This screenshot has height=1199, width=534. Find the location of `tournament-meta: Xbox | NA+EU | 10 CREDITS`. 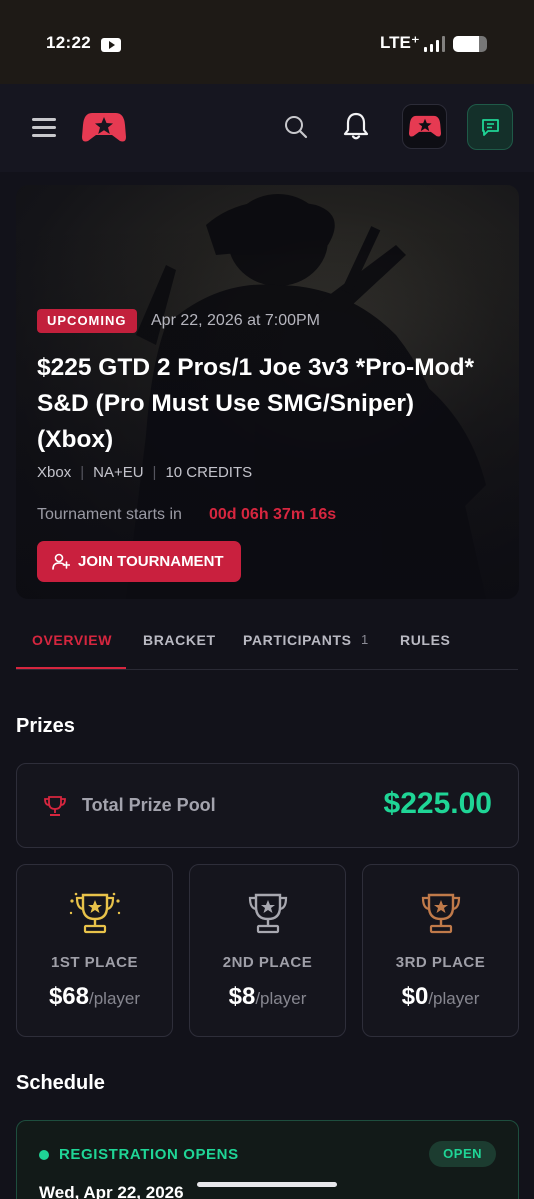

tournament-meta: Xbox | NA+EU | 10 CREDITS is located at coordinates (144, 472).